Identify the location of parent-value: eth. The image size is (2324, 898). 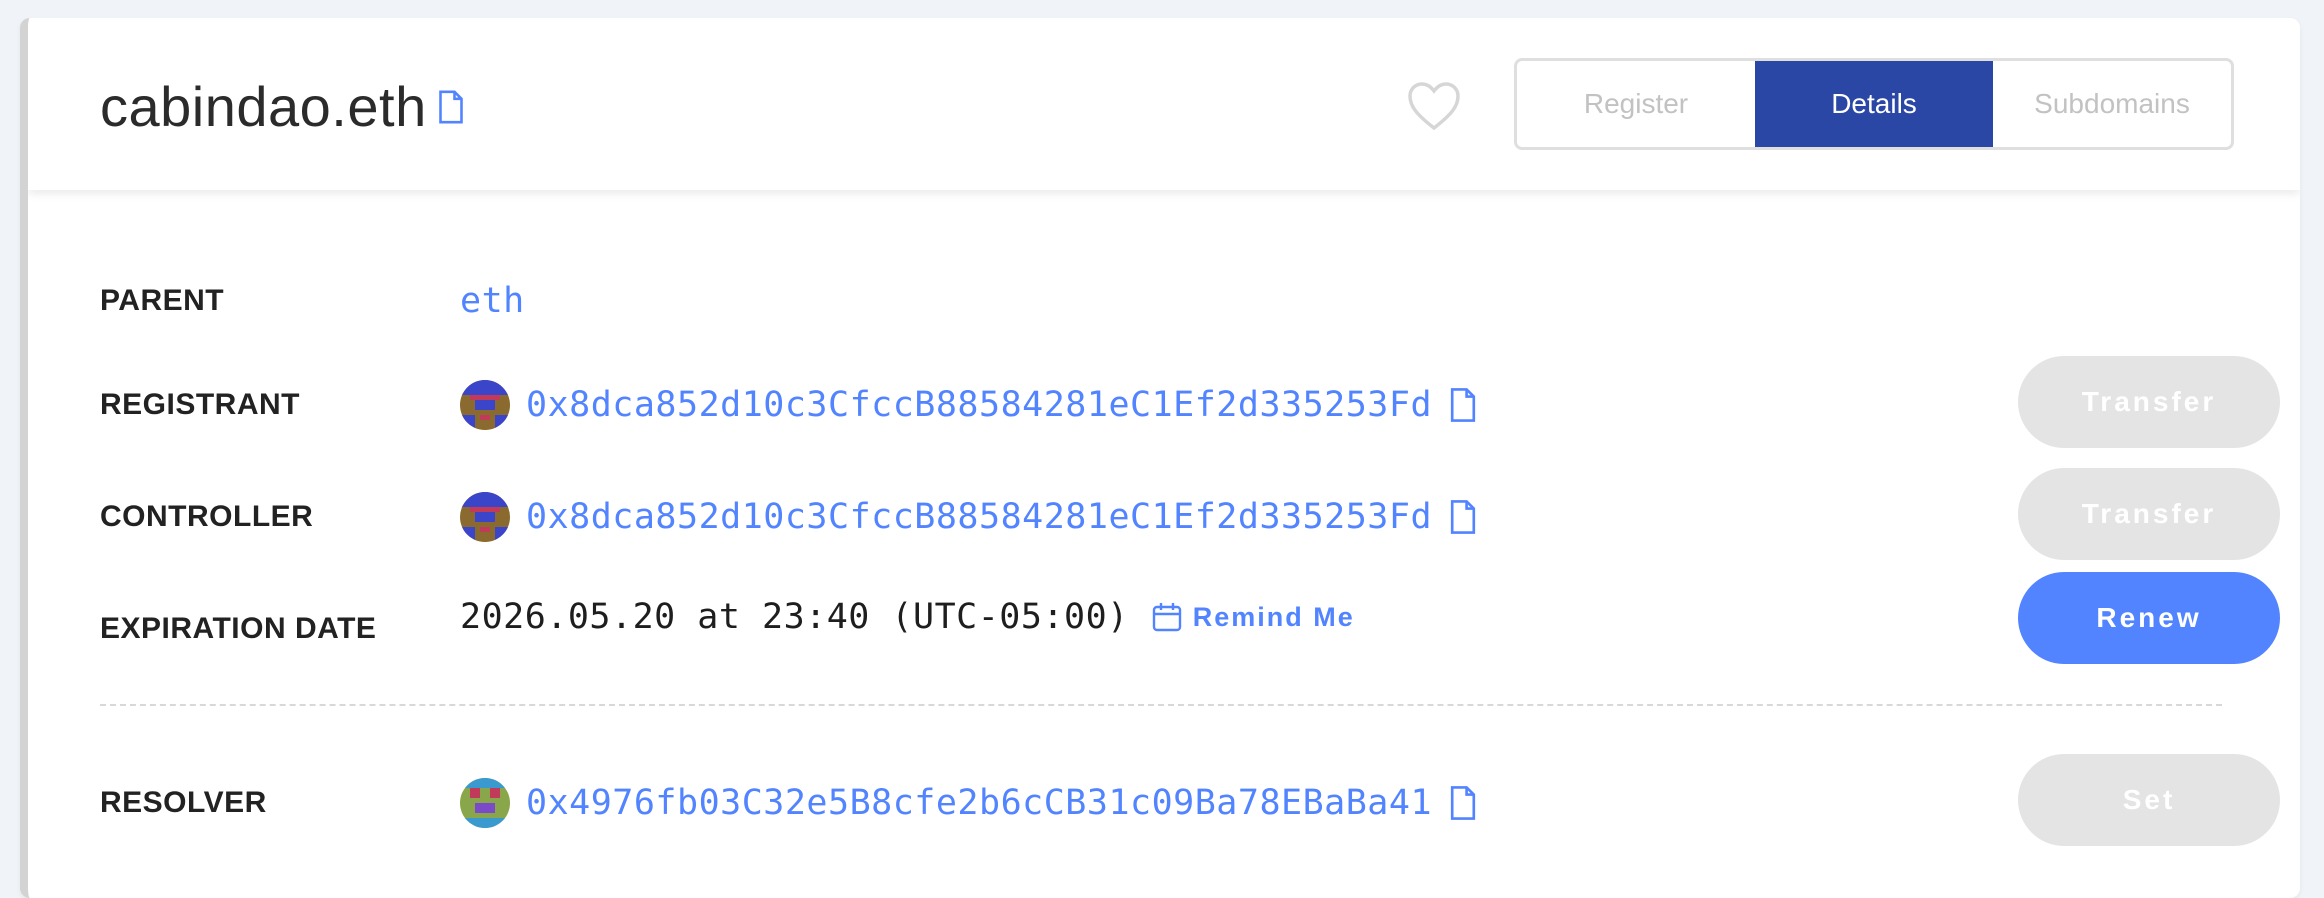
(492, 301).